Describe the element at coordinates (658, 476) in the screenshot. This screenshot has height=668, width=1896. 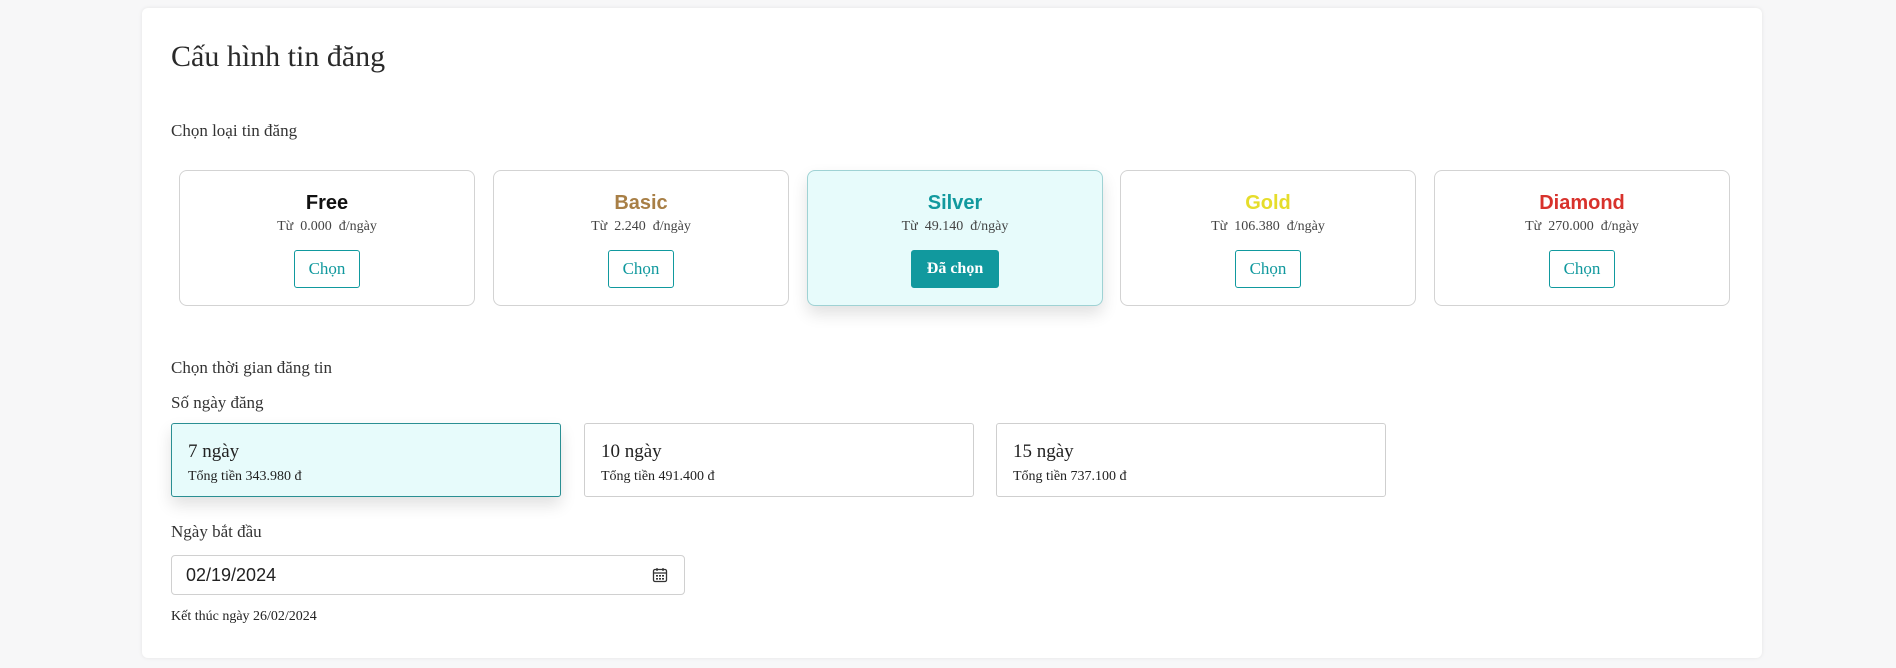
I see `duration-total: Tổng tiền 491.400 đ` at that location.